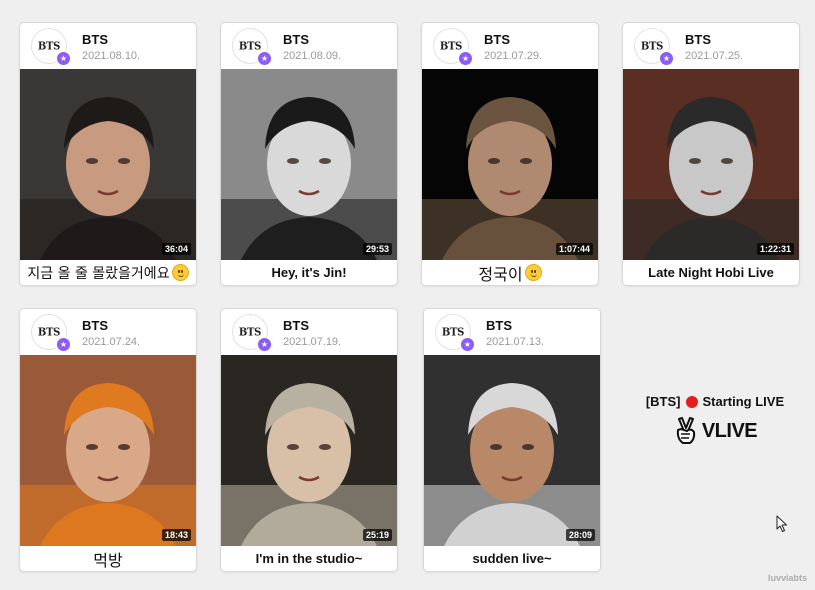 This screenshot has width=815, height=590. What do you see at coordinates (743, 401) in the screenshot?
I see `live-status-text: Starting LIVE` at bounding box center [743, 401].